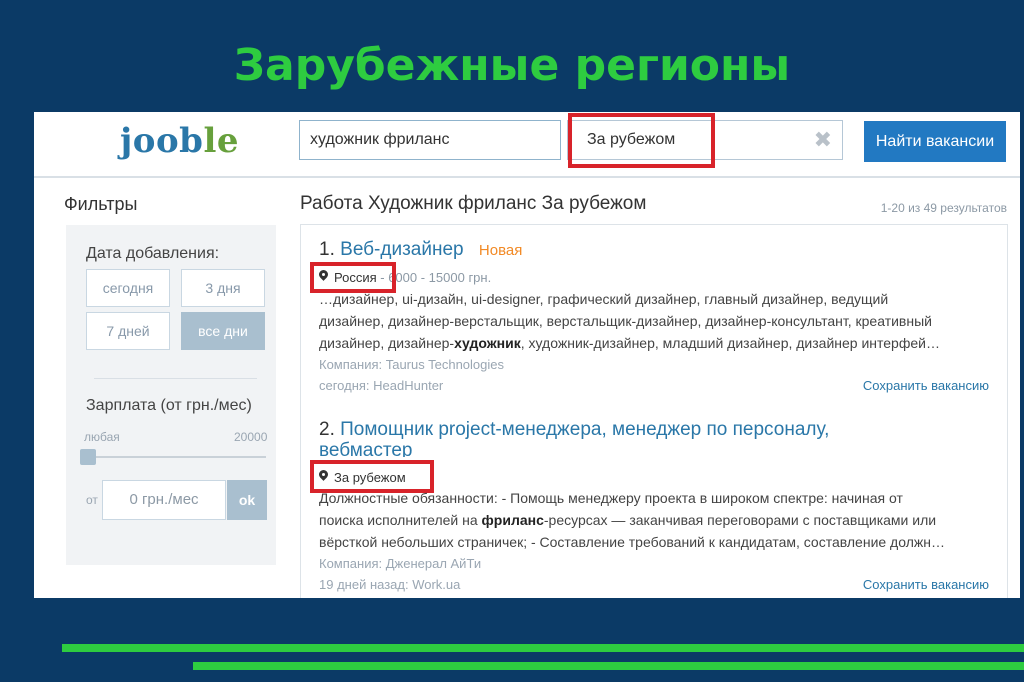  I want to click on highlight-box-location, so click(641, 140).